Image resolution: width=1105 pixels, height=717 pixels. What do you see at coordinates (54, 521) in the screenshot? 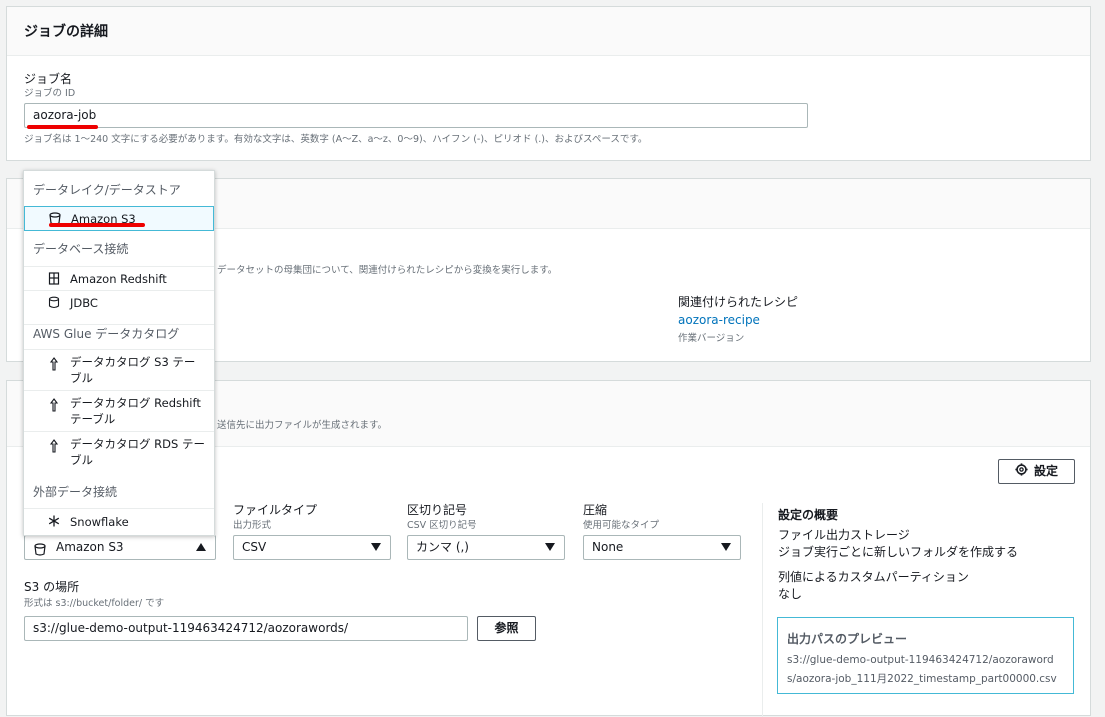
I see `snowflake-icon` at bounding box center [54, 521].